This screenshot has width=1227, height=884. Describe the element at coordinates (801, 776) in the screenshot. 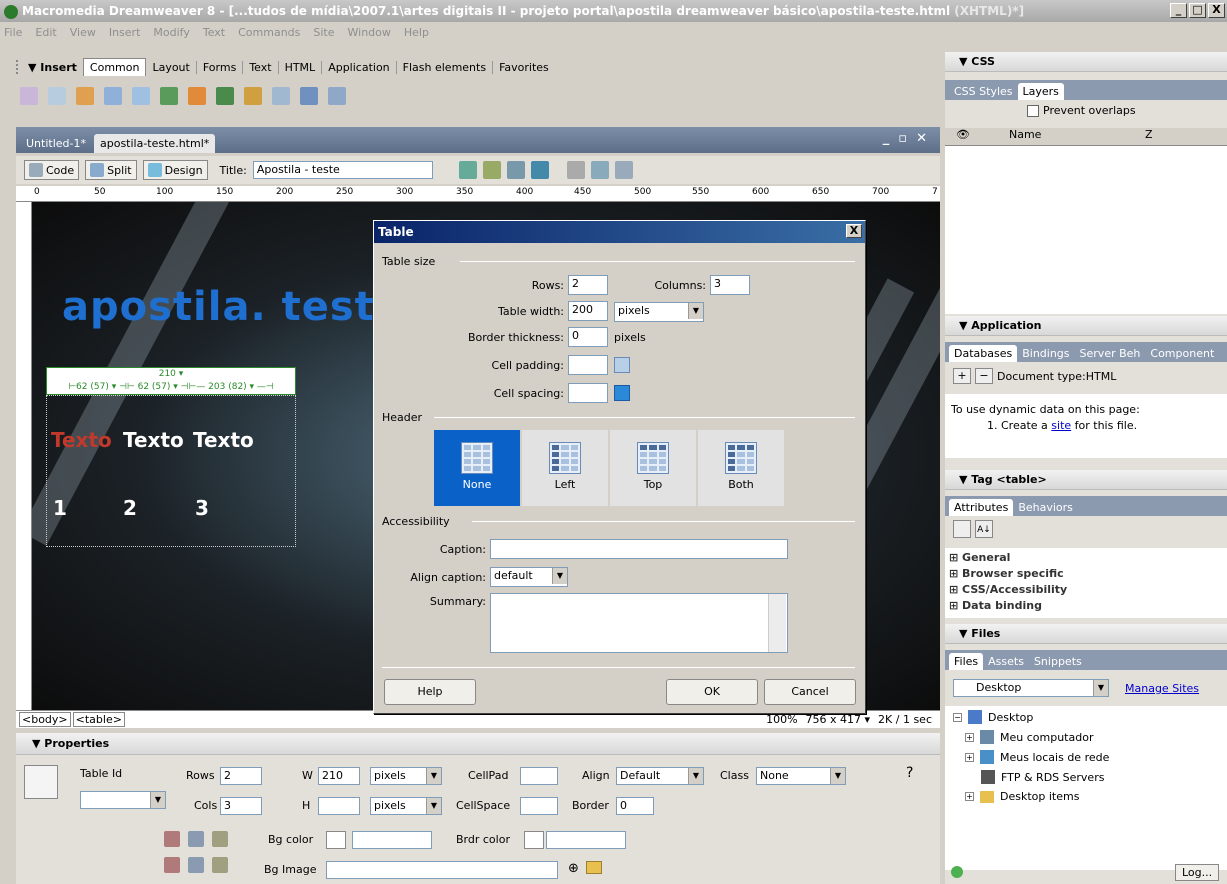

I see `class-select: None` at that location.